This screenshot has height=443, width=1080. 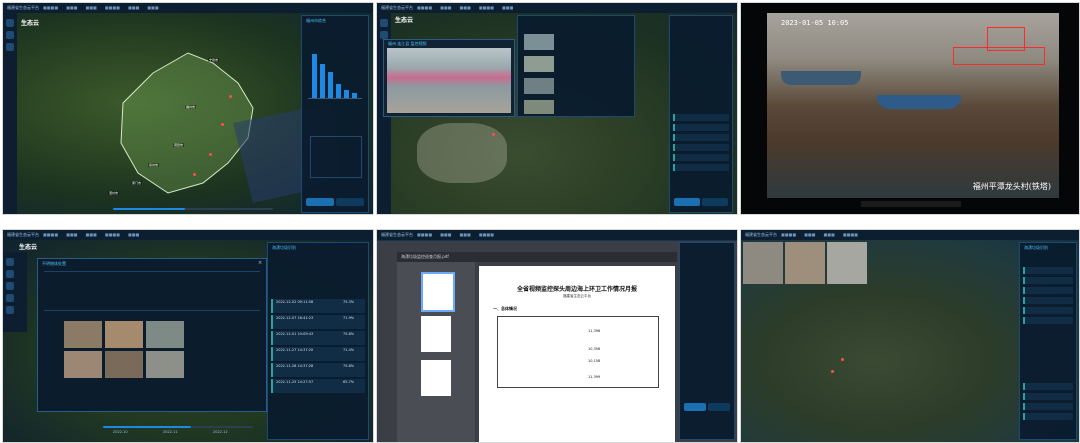 What do you see at coordinates (425, 256) in the screenshot?
I see `pdf-filename: 海漂垃圾监控巡查月报.pdf` at bounding box center [425, 256].